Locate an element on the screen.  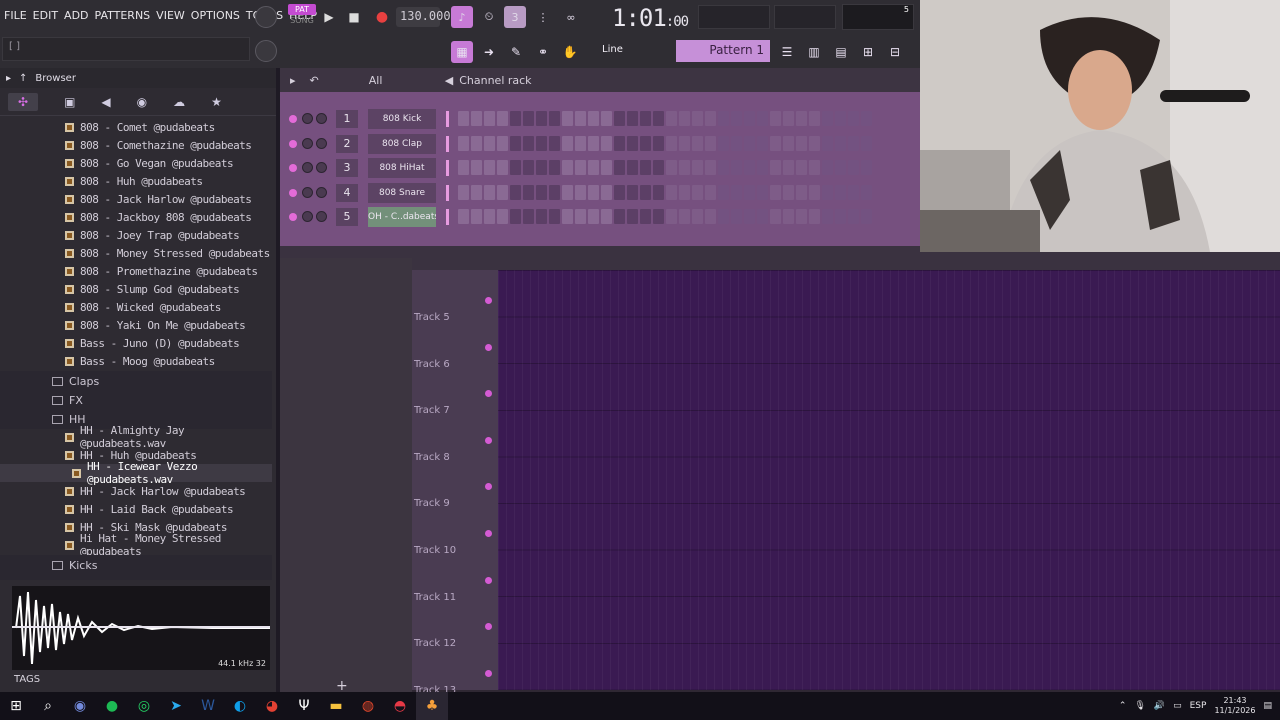
track-label: Track 7 is located at coordinates (454, 410).